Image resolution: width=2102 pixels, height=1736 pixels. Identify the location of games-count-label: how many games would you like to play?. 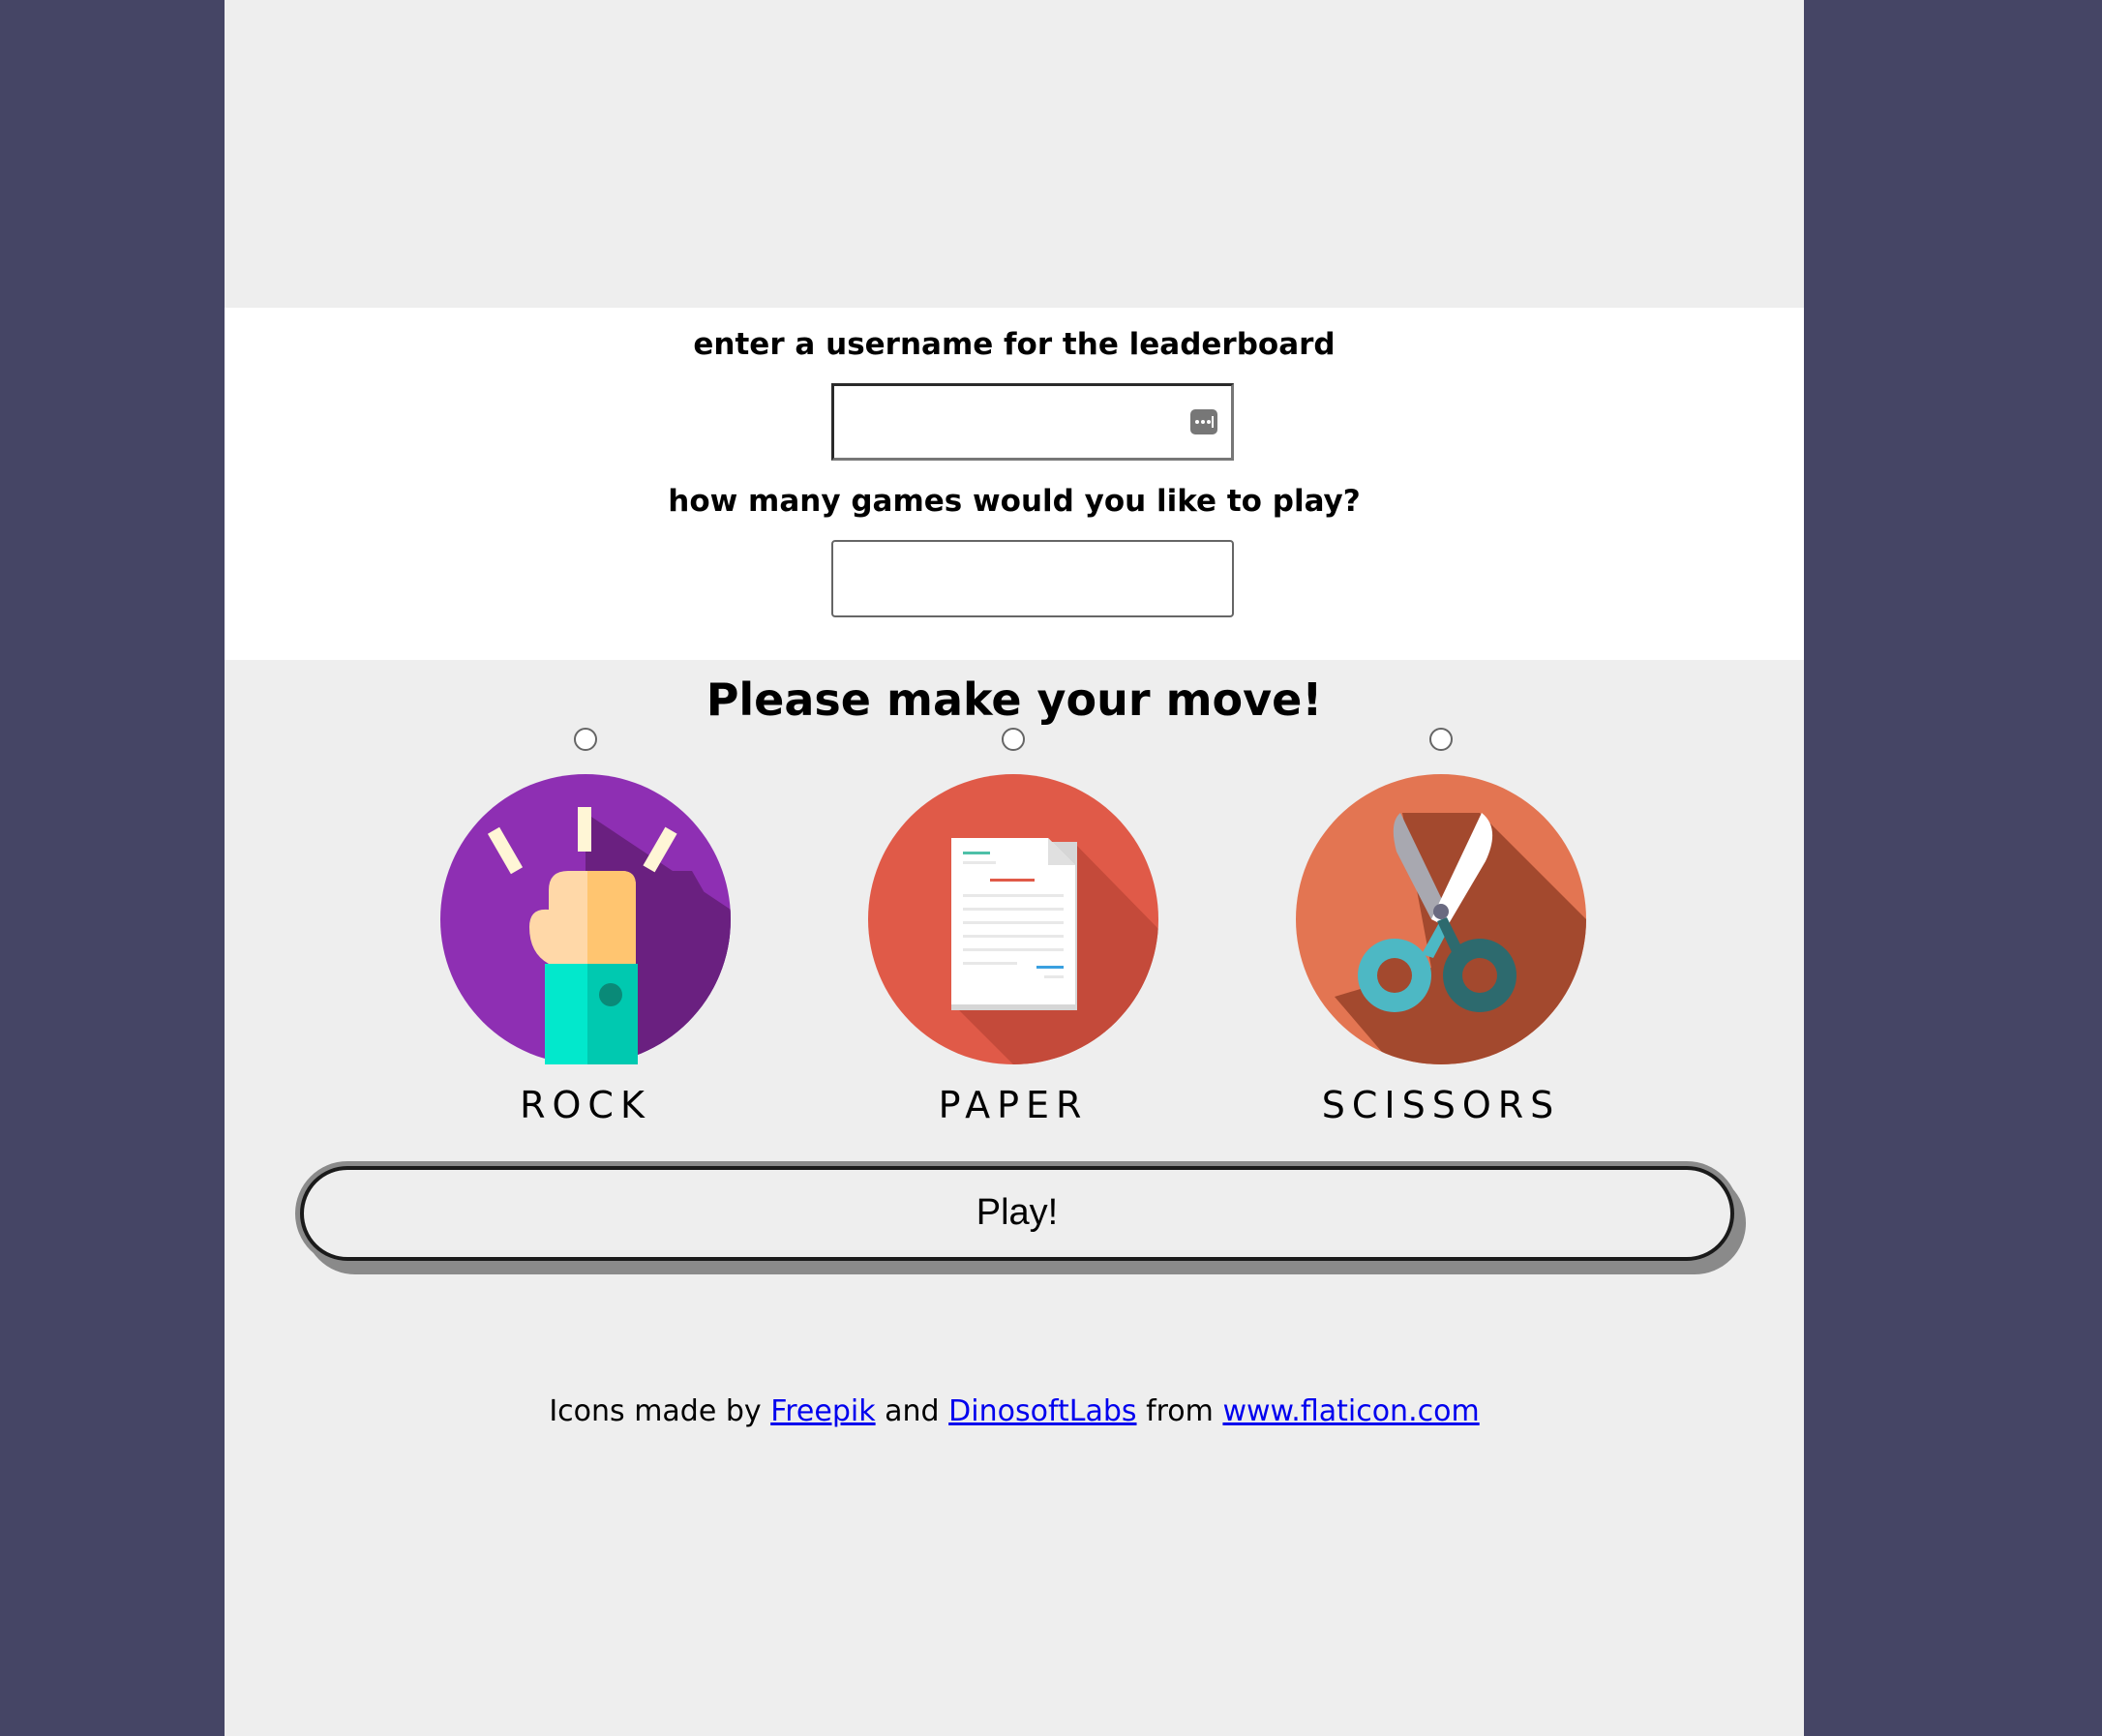
(1015, 501).